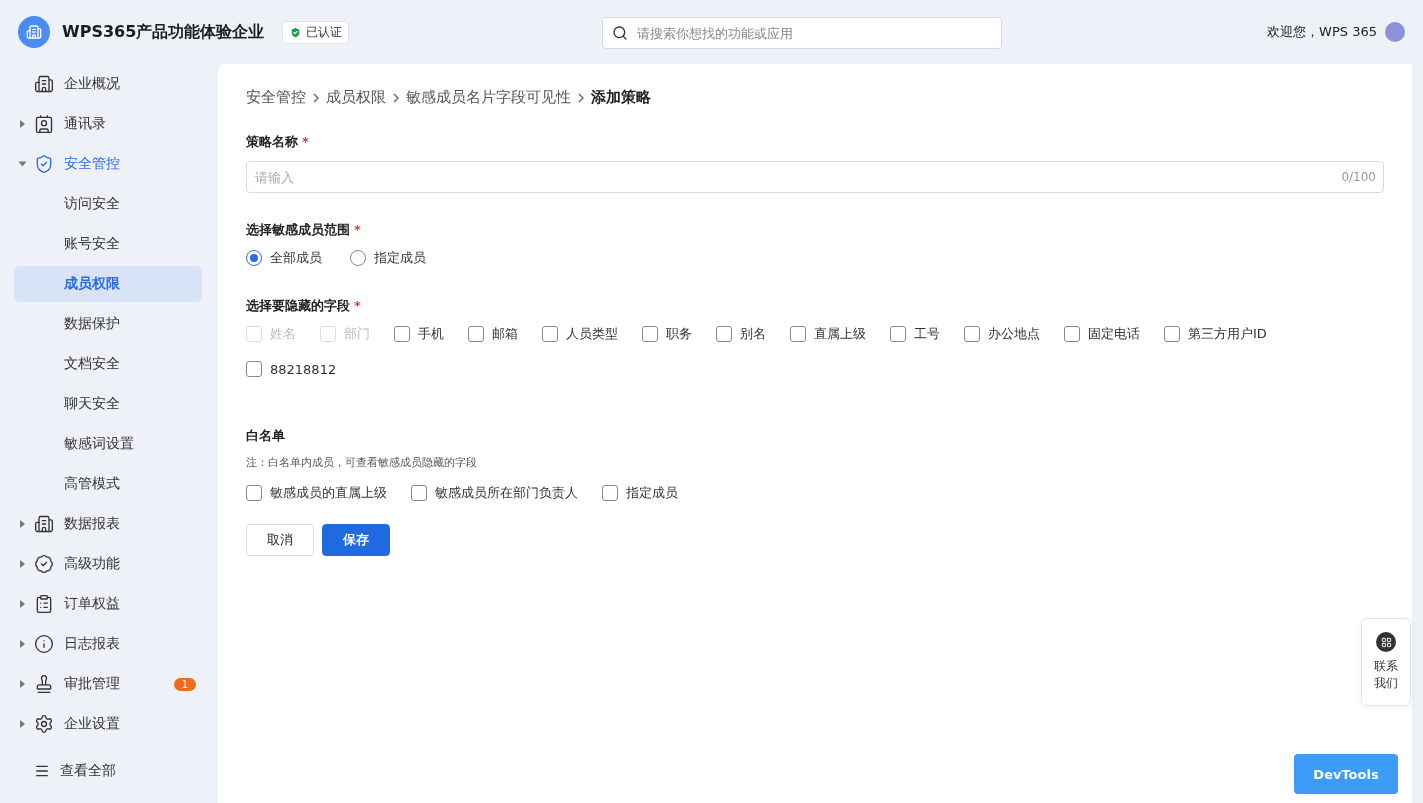 The height and width of the screenshot is (803, 1423). What do you see at coordinates (357, 334) in the screenshot?
I see `option-label: 部门` at bounding box center [357, 334].